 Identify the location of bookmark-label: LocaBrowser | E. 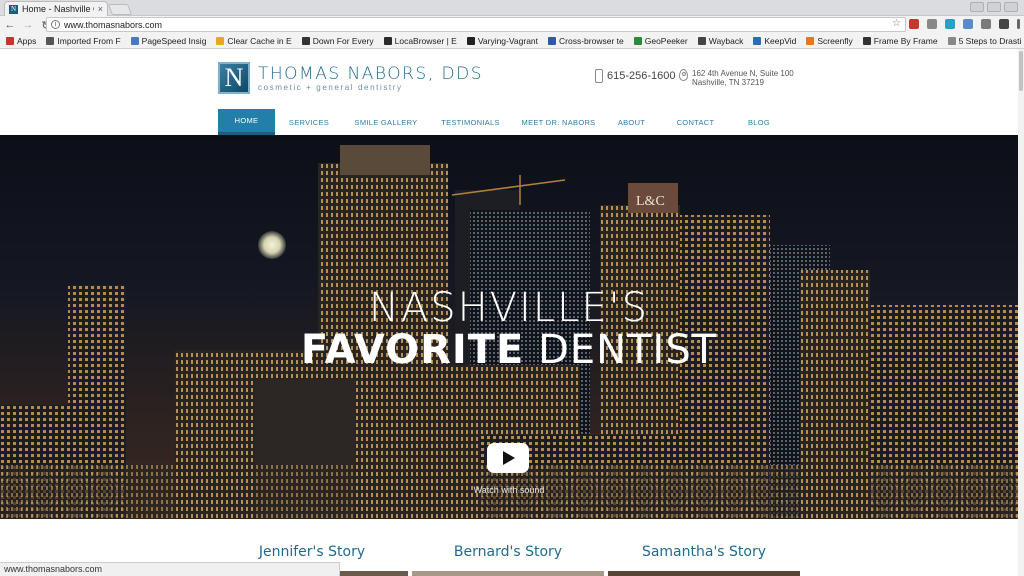
(425, 41).